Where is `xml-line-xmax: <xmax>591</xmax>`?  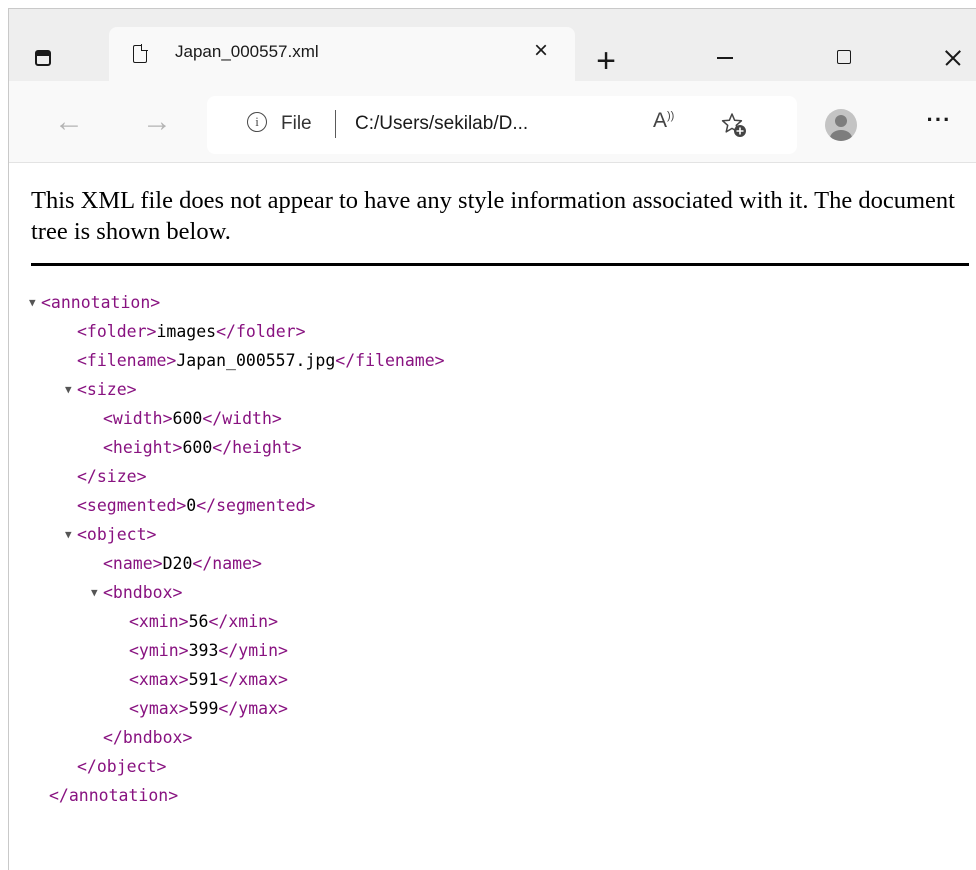 xml-line-xmax: <xmax>591</xmax> is located at coordinates (208, 680).